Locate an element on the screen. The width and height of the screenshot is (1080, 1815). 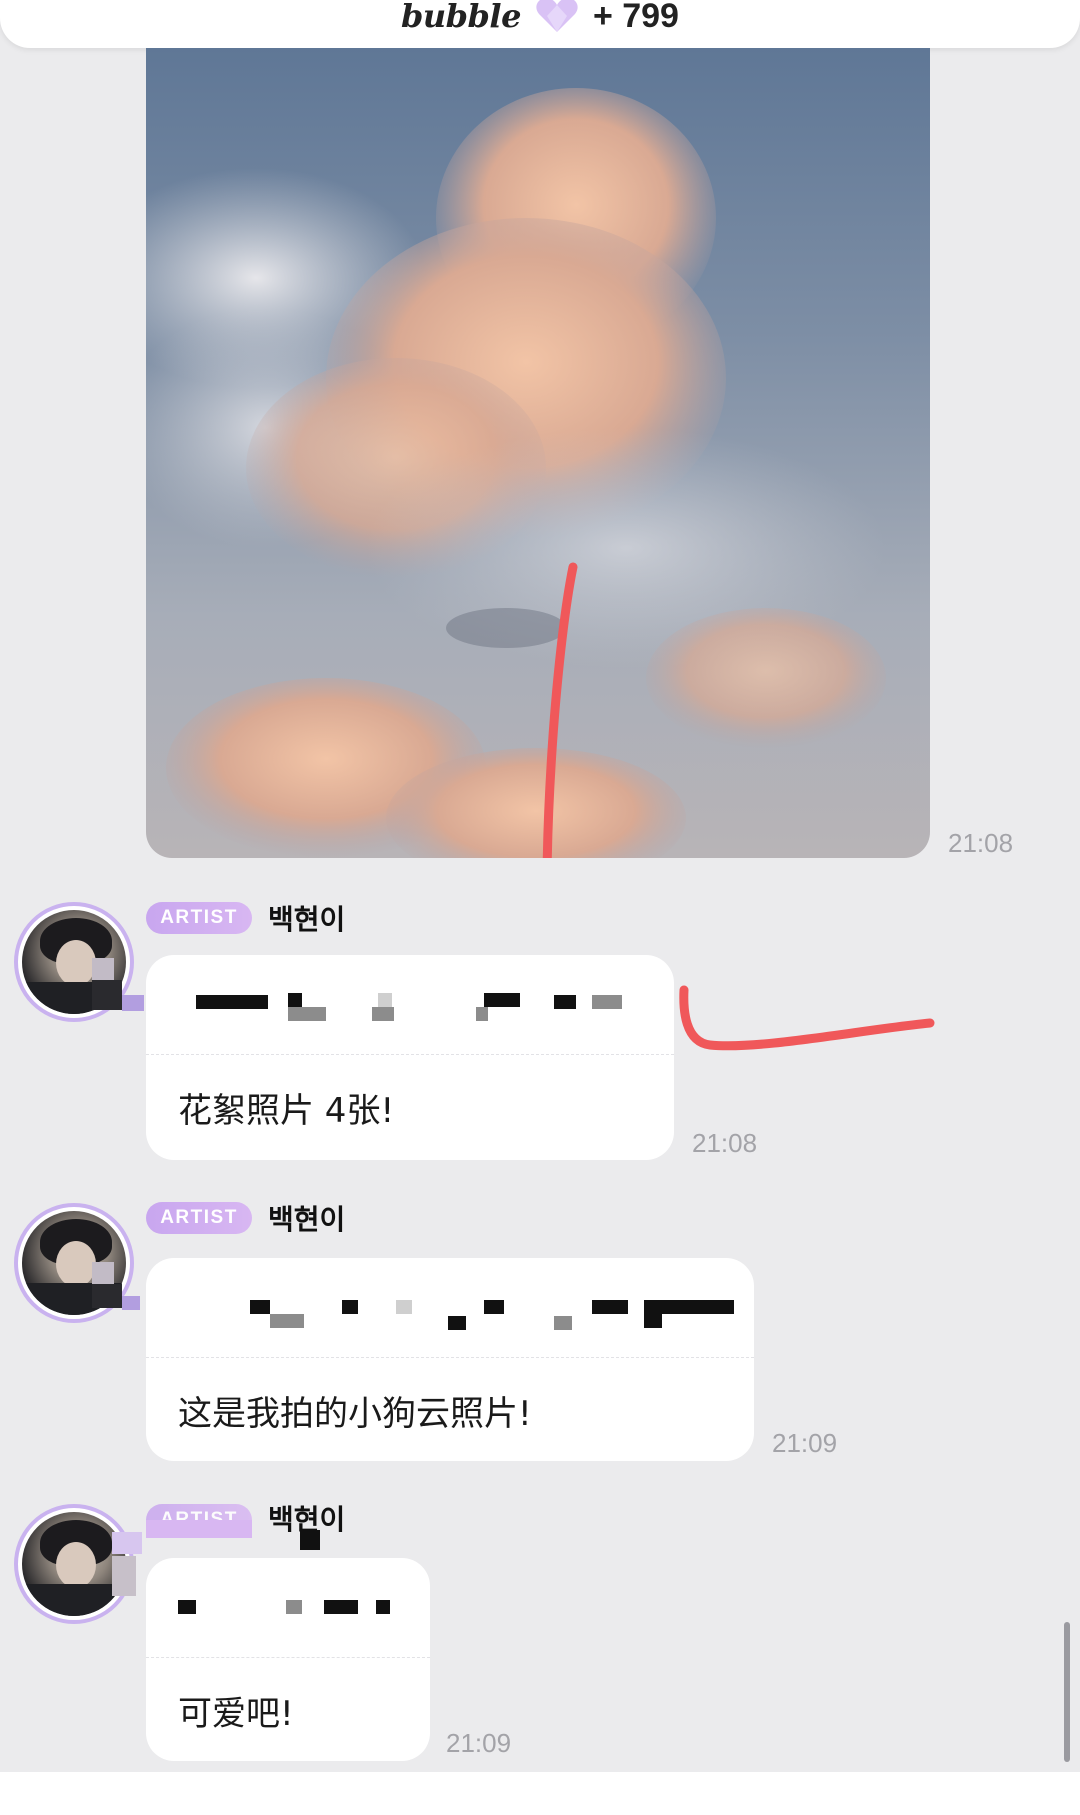
bottom-strip is located at coordinates (540, 1793).